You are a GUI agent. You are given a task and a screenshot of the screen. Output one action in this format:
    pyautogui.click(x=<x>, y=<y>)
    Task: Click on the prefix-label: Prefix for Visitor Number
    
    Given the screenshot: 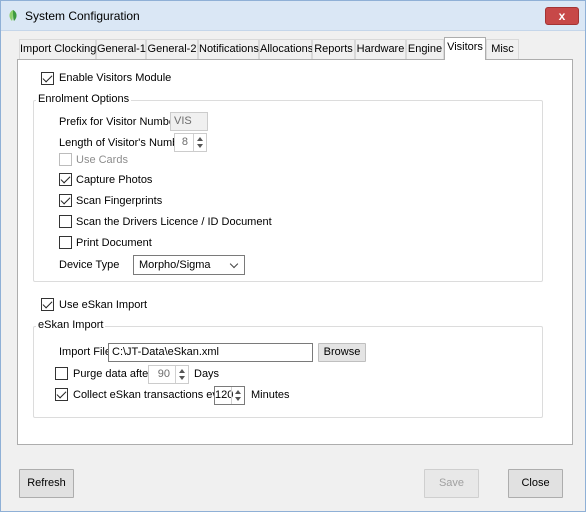 What is the action you would take?
    pyautogui.click(x=119, y=122)
    